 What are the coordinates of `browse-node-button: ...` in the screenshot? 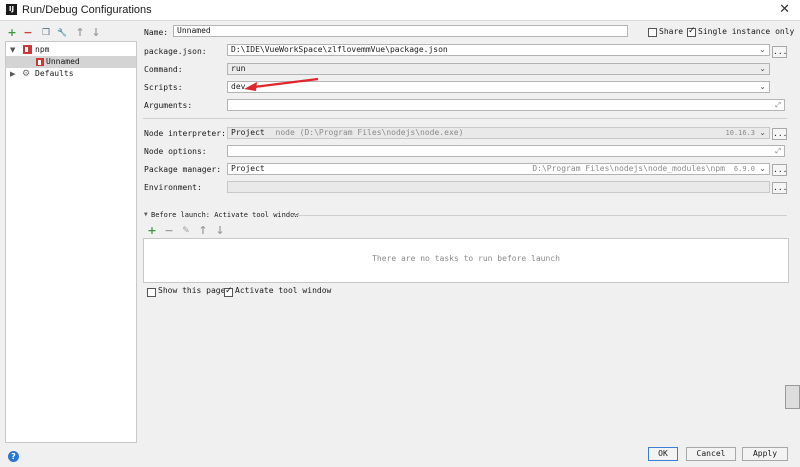 It's located at (779, 134).